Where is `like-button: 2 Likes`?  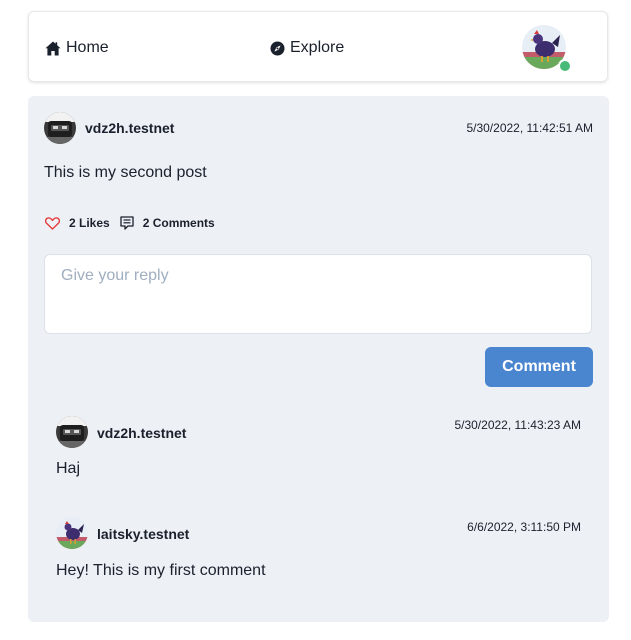
like-button: 2 Likes is located at coordinates (77, 223).